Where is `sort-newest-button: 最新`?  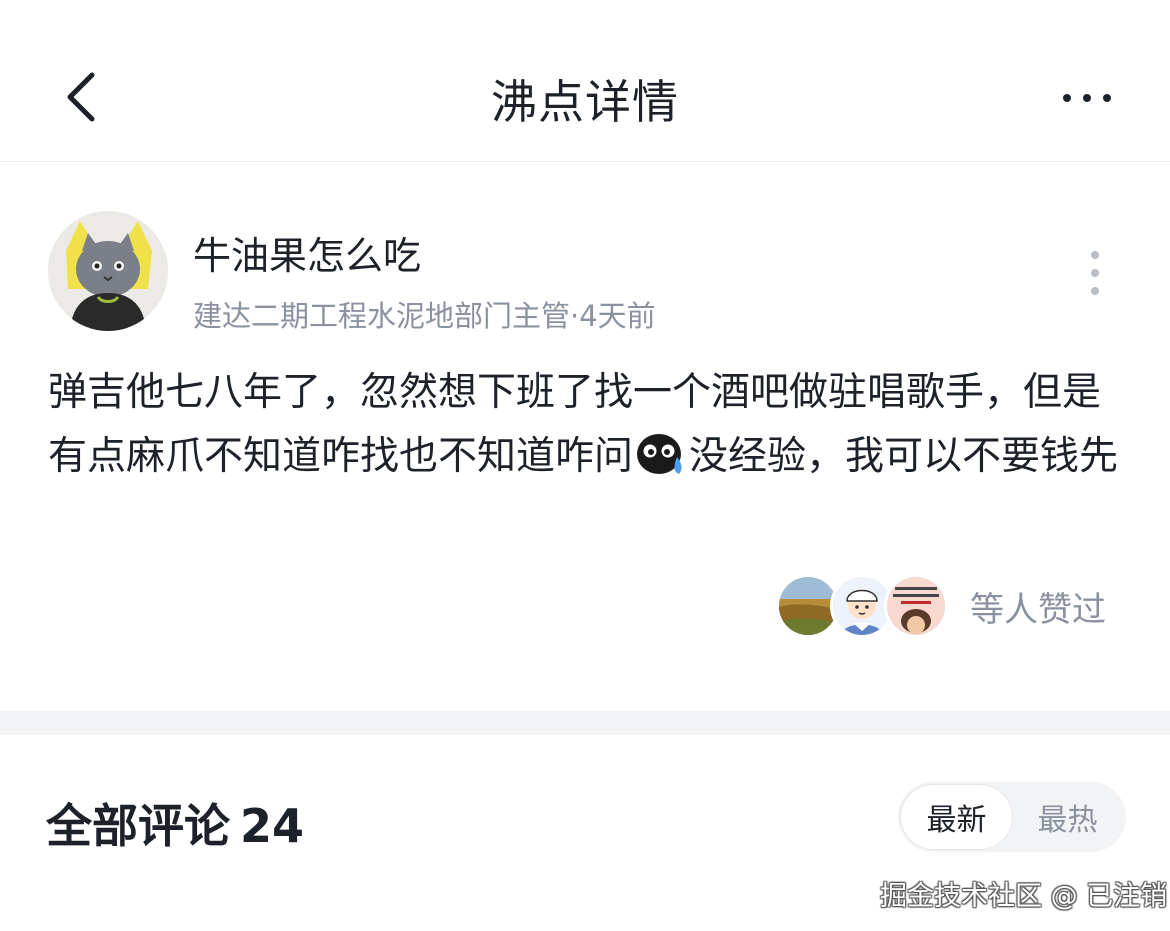 sort-newest-button: 最新 is located at coordinates (956, 817).